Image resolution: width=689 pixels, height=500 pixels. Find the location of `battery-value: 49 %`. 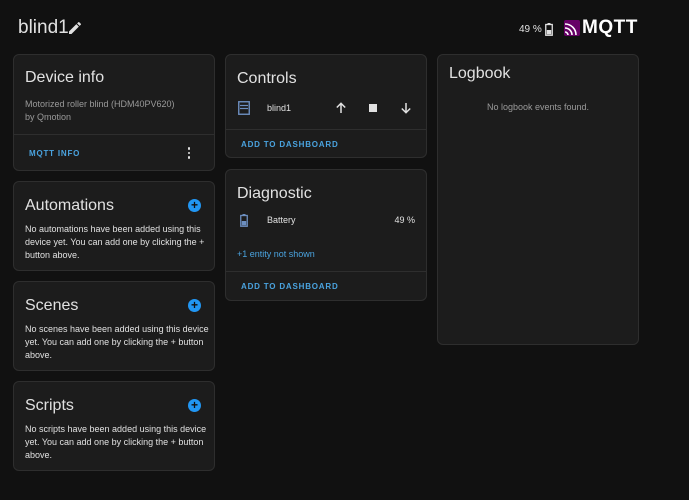

battery-value: 49 % is located at coordinates (404, 220).